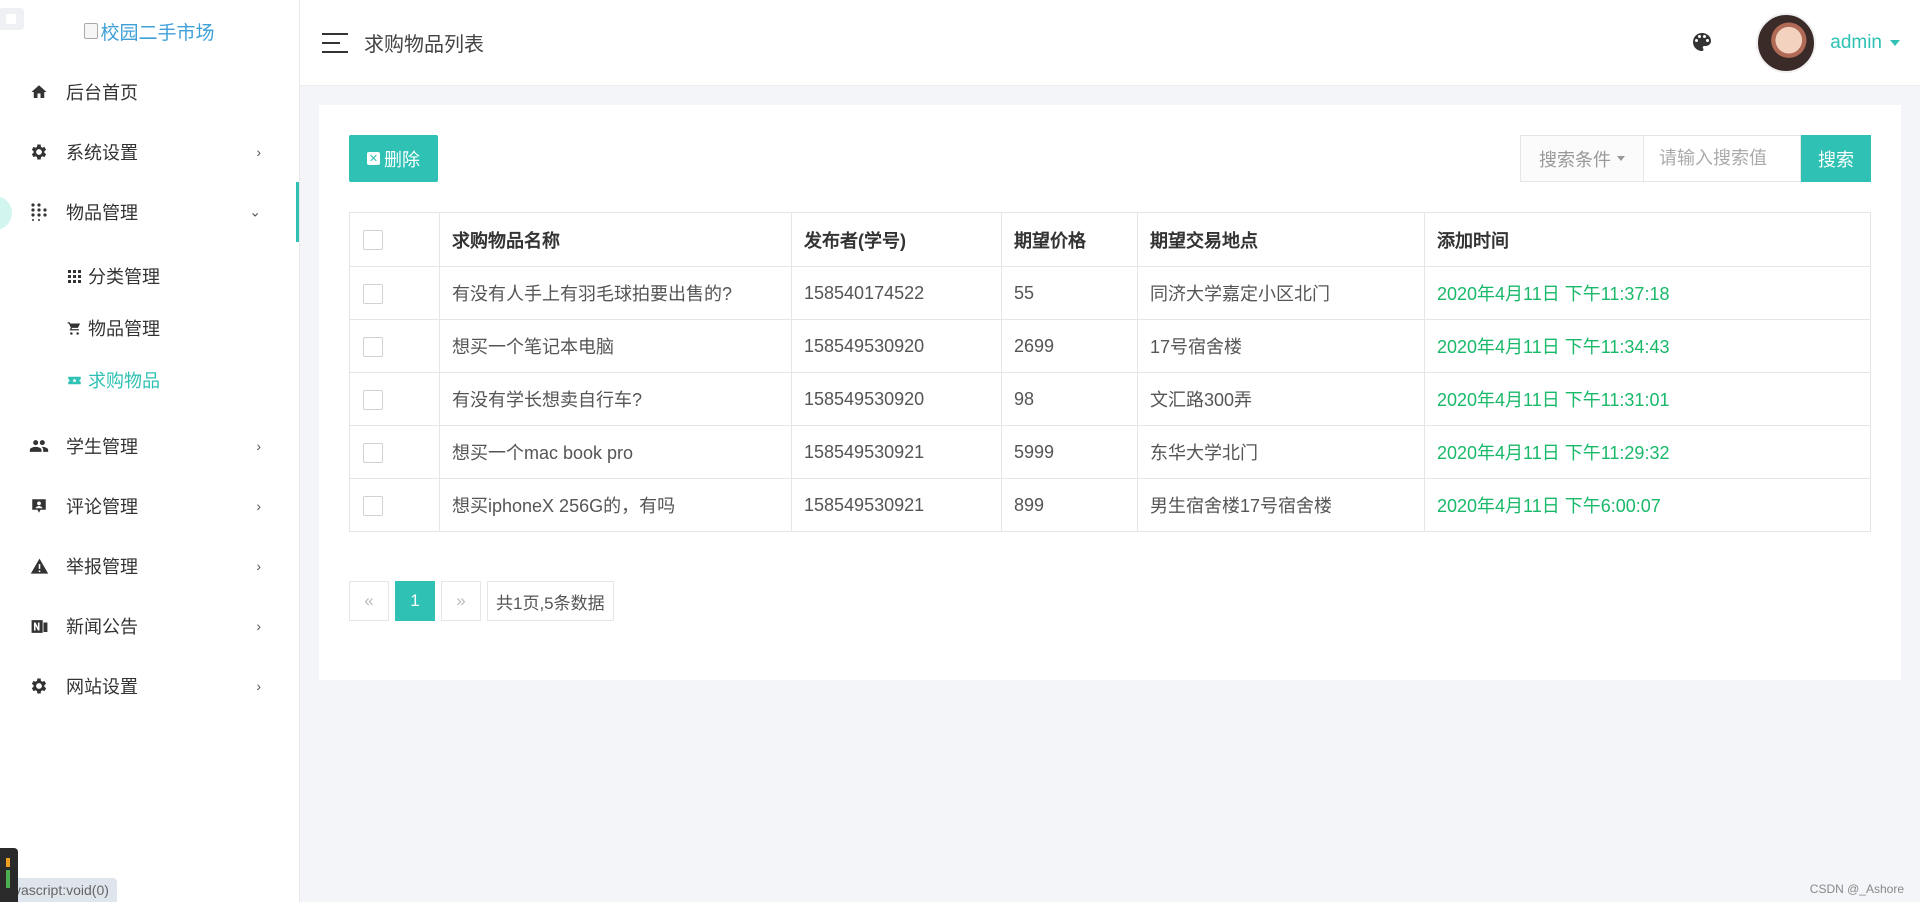  What do you see at coordinates (896, 239) in the screenshot?
I see `column-header-publisher: 发布者(学号)` at bounding box center [896, 239].